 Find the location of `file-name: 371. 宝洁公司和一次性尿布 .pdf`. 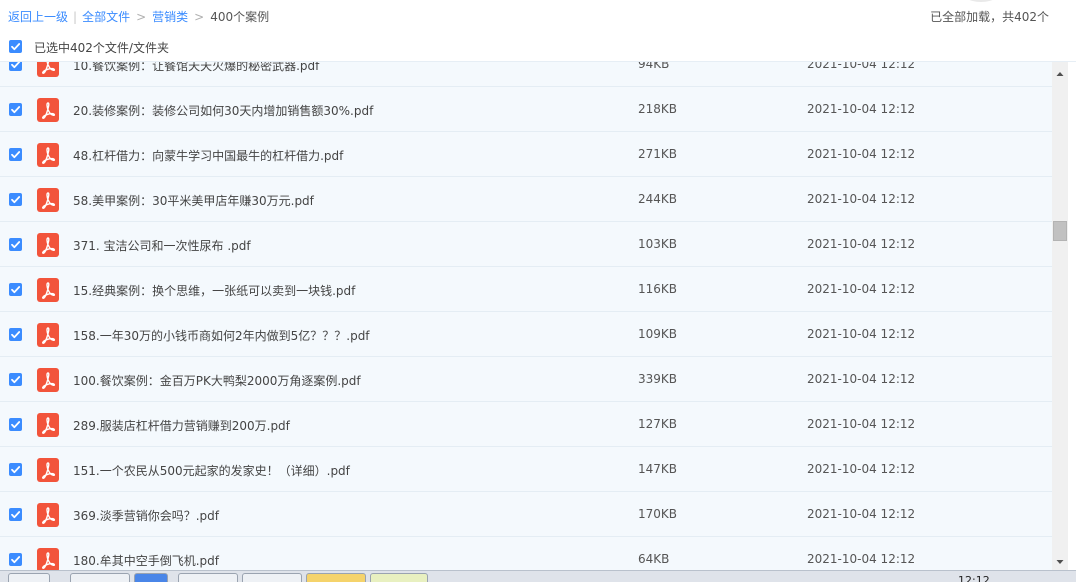

file-name: 371. 宝洁公司和一次性尿布 .pdf is located at coordinates (162, 245).